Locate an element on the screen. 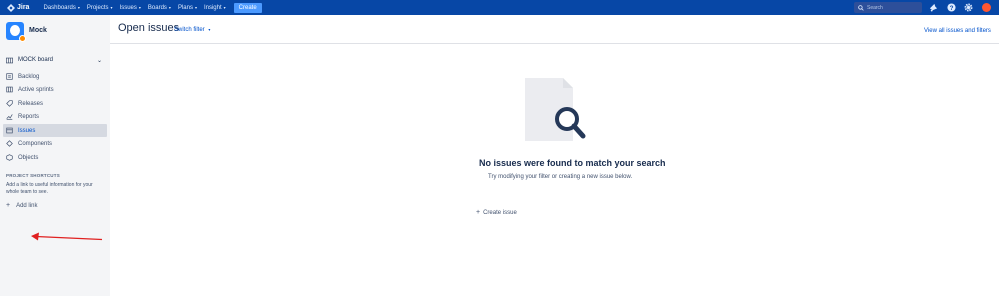 The height and width of the screenshot is (296, 999). nav-dashboards-label: Dashboards is located at coordinates (59, 7).